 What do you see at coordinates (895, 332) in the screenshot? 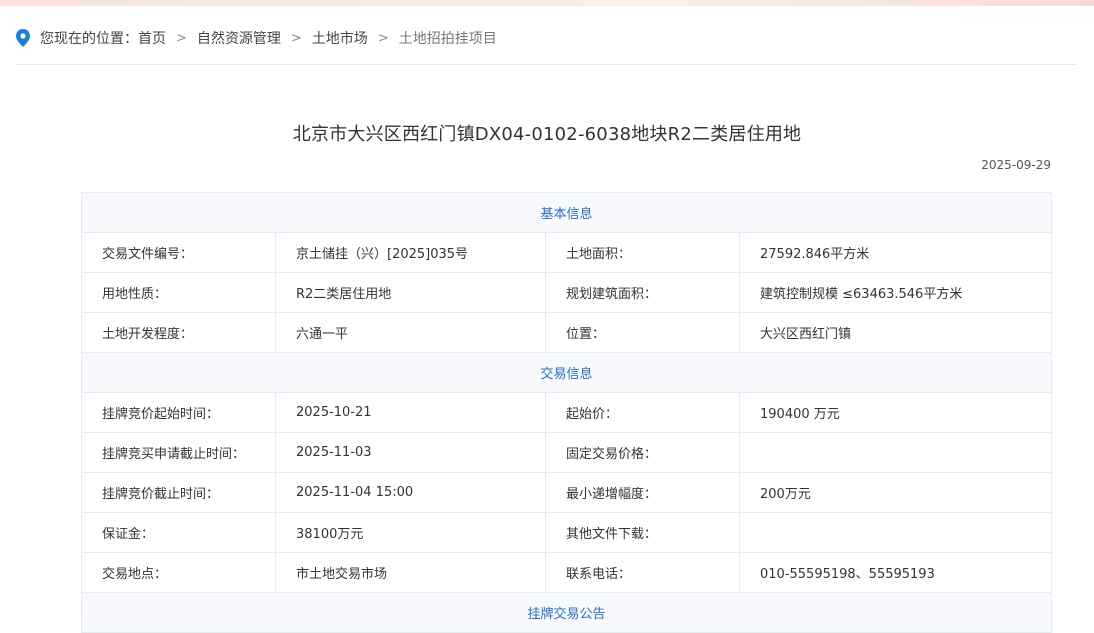
I see `value-location: 大兴区西红门镇` at bounding box center [895, 332].